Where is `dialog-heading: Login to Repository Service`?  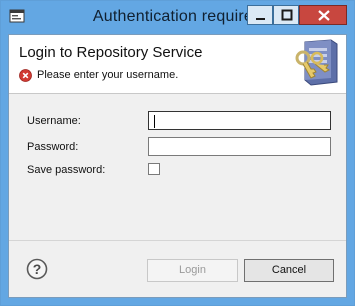 dialog-heading: Login to Repository Service is located at coordinates (111, 52).